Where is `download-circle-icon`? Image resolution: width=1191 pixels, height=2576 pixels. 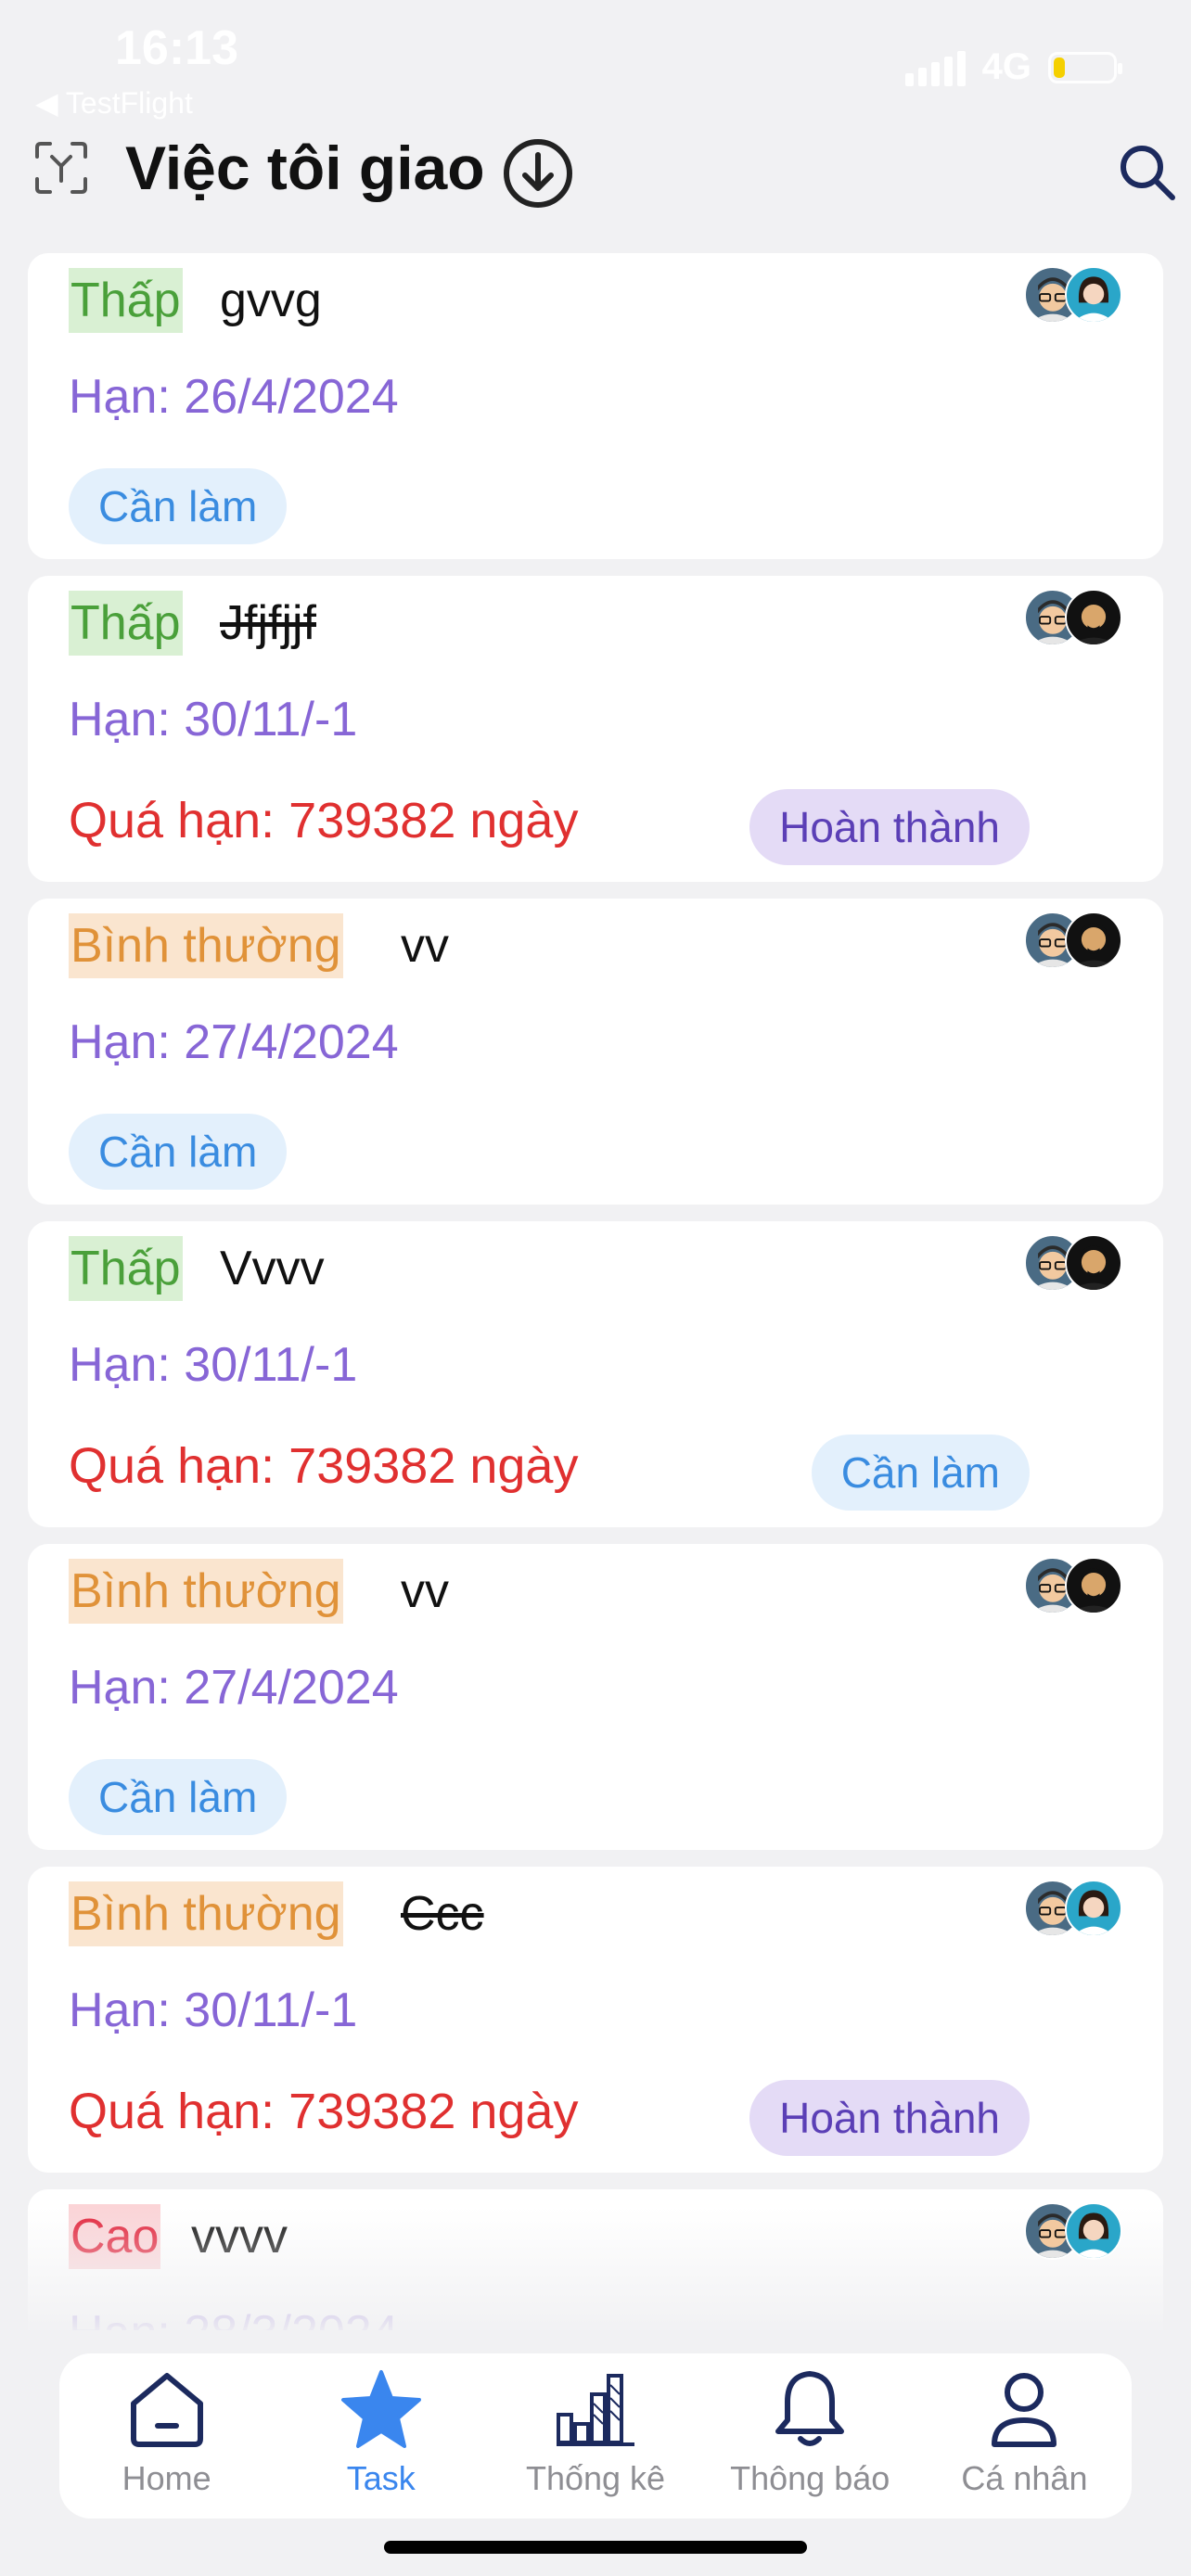 download-circle-icon is located at coordinates (538, 173).